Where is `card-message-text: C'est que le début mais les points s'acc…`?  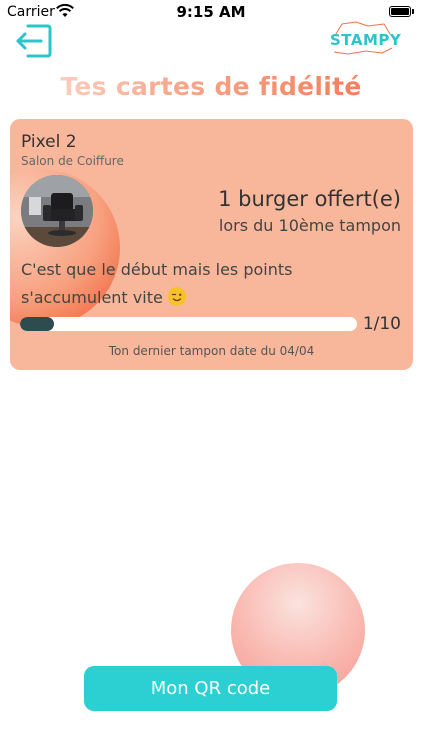
card-message-text: C'est que le début mais les points s'acc… is located at coordinates (157, 283).